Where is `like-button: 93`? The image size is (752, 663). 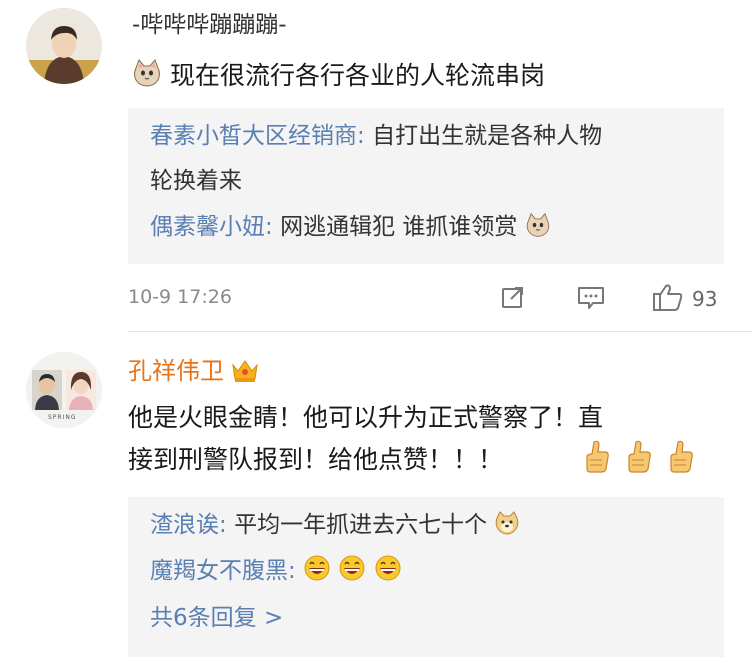 like-button: 93 is located at coordinates (684, 299).